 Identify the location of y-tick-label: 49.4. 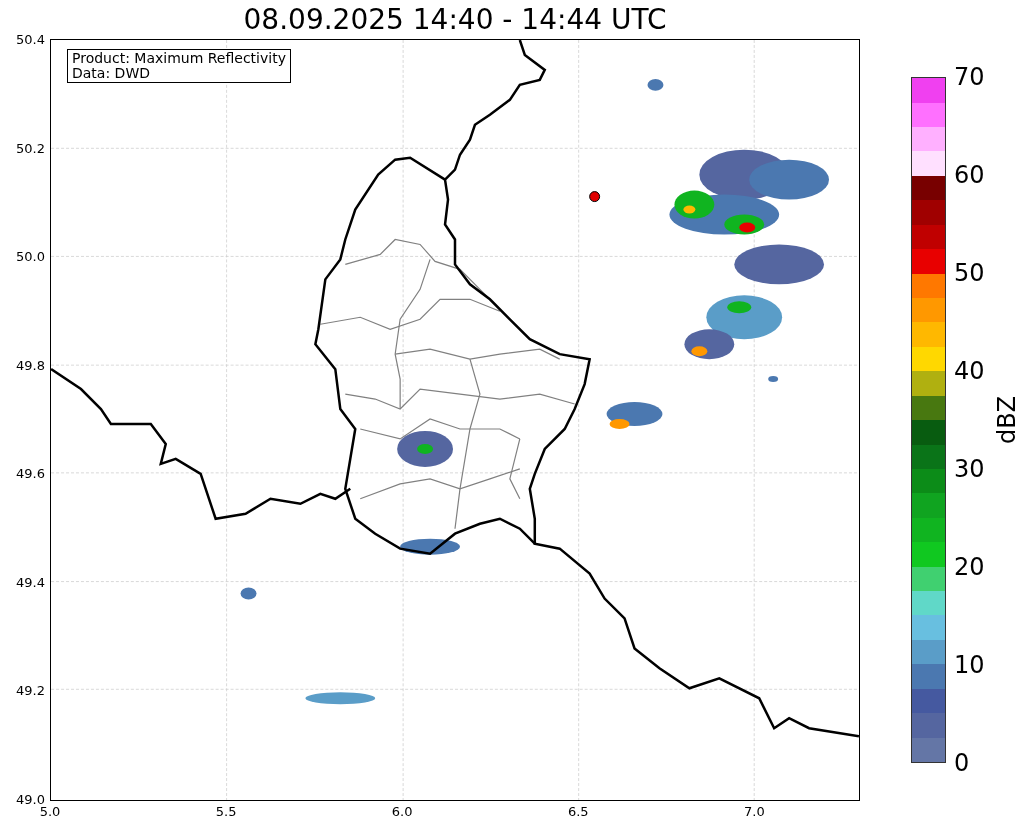
(30, 582).